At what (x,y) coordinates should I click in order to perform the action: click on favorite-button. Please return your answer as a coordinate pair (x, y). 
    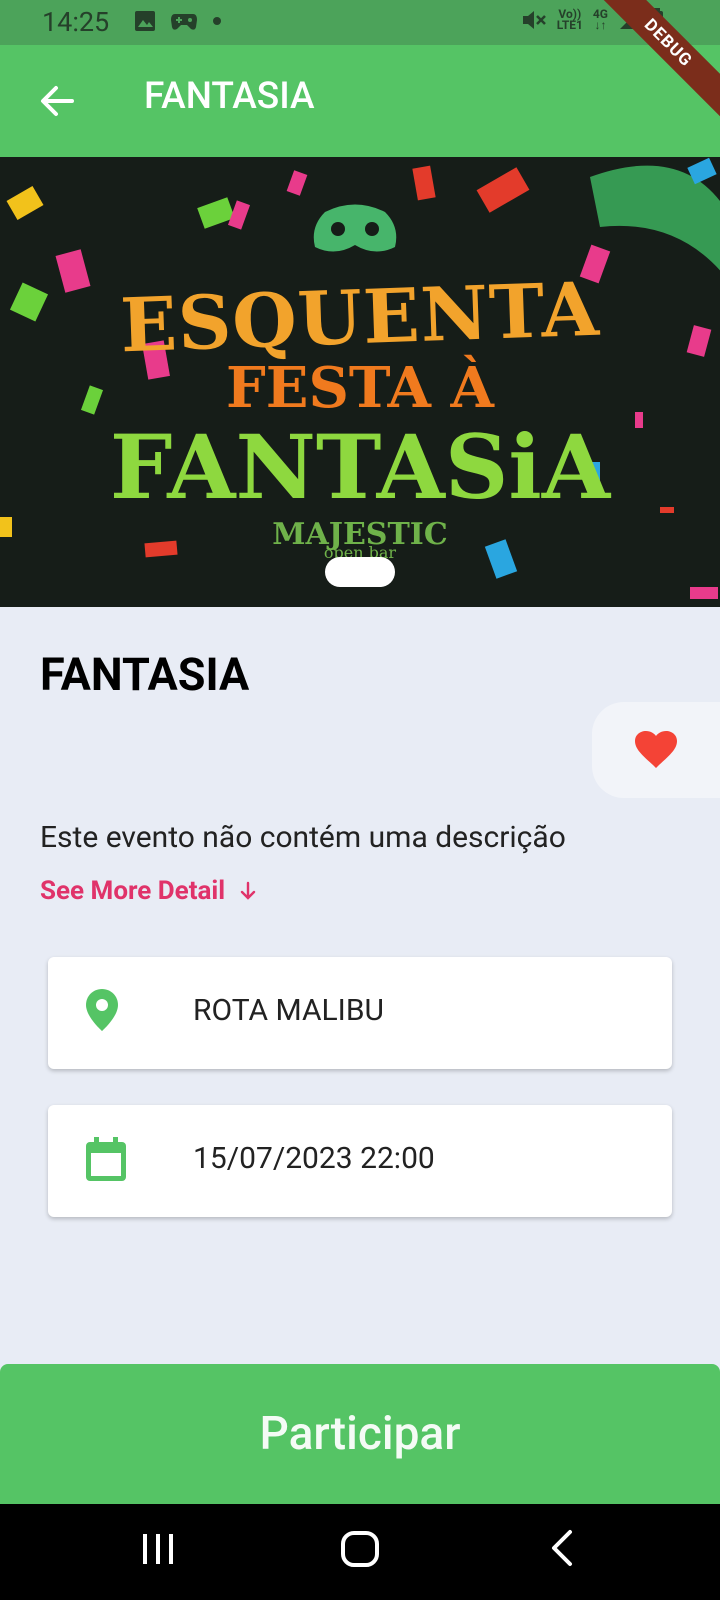
    Looking at the image, I should click on (656, 750).